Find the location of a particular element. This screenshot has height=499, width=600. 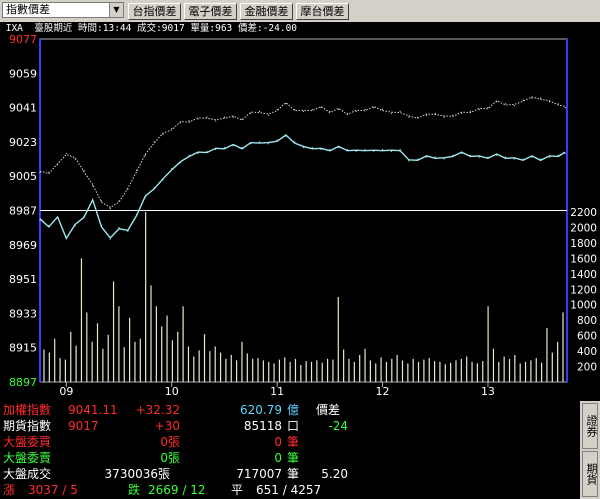

quote-label-value: -24 is located at coordinates (338, 426).